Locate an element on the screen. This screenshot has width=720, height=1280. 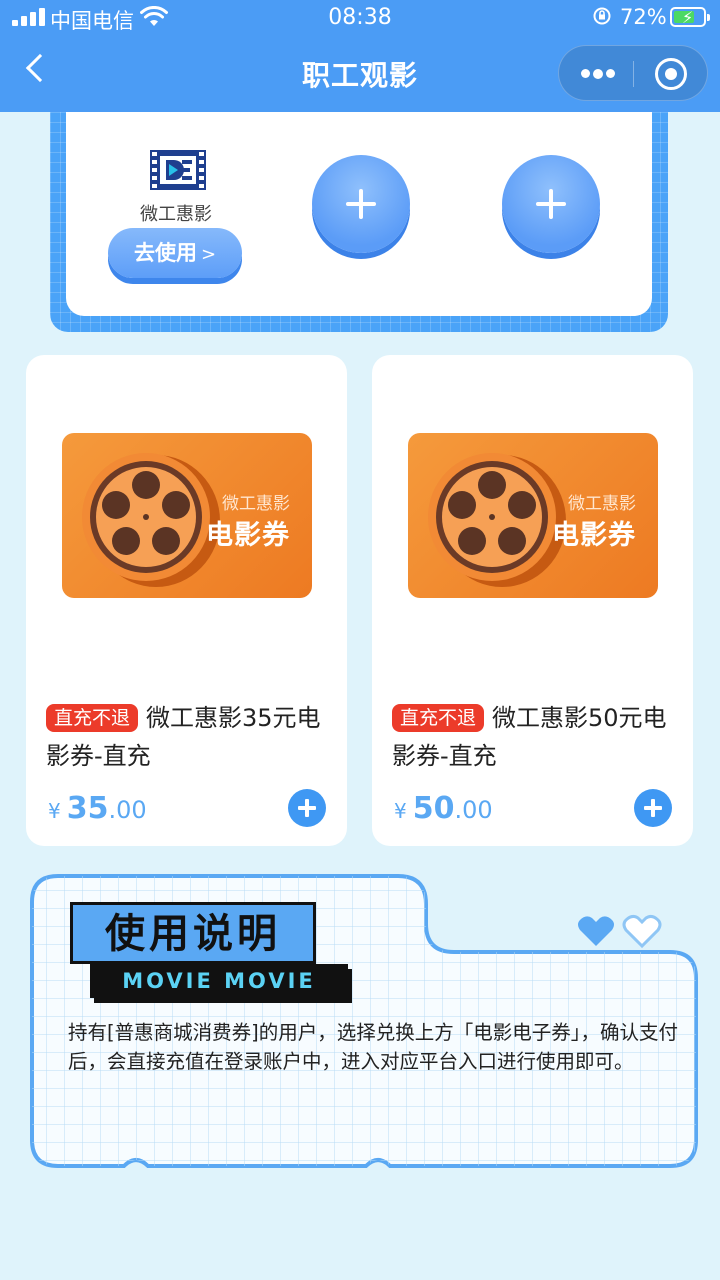
instructions-title: 使用说明 is located at coordinates (193, 933).